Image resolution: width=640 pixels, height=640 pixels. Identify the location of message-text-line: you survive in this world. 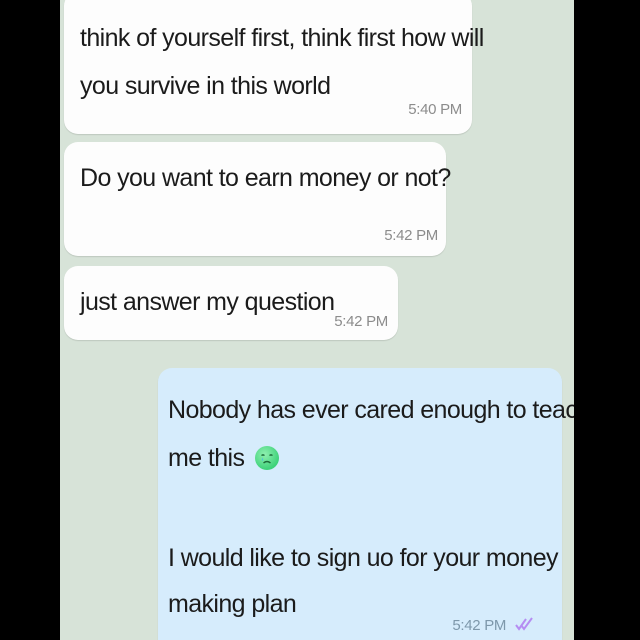
(205, 86).